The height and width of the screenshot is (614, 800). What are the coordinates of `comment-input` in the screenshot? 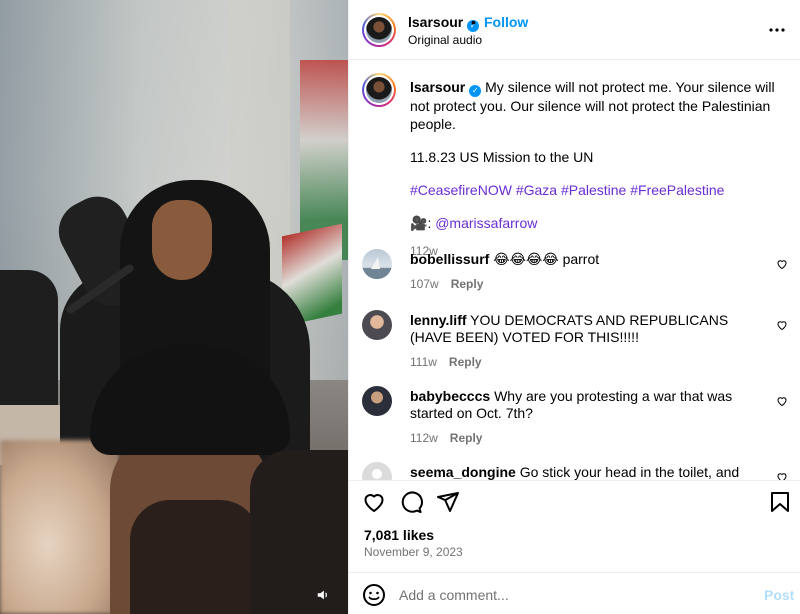 It's located at (569, 595).